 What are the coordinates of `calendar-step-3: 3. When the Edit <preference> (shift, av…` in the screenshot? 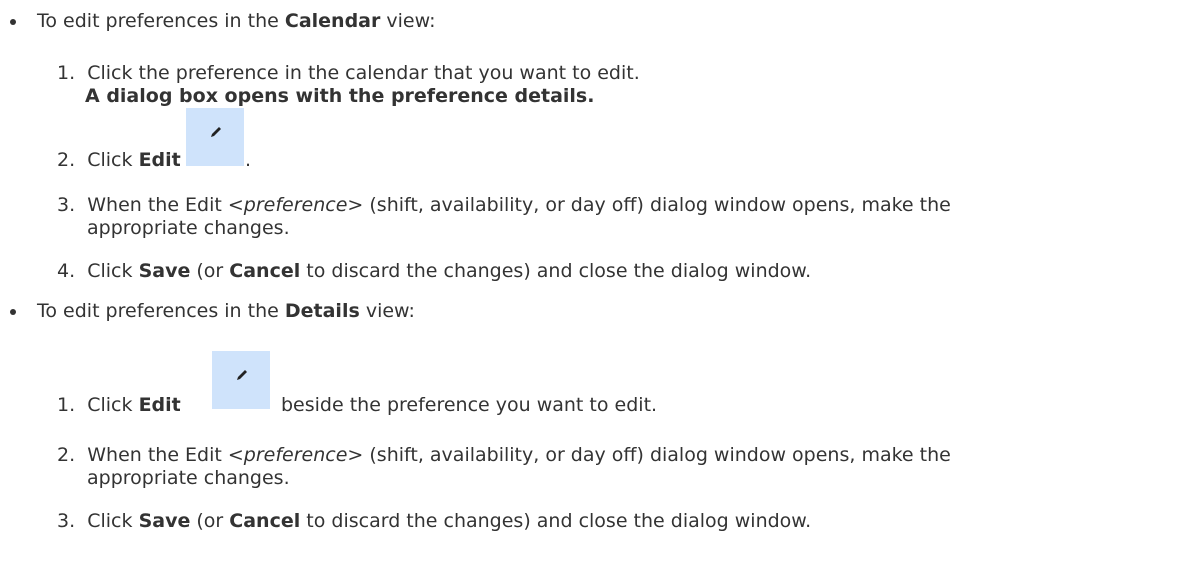 It's located at (504, 205).